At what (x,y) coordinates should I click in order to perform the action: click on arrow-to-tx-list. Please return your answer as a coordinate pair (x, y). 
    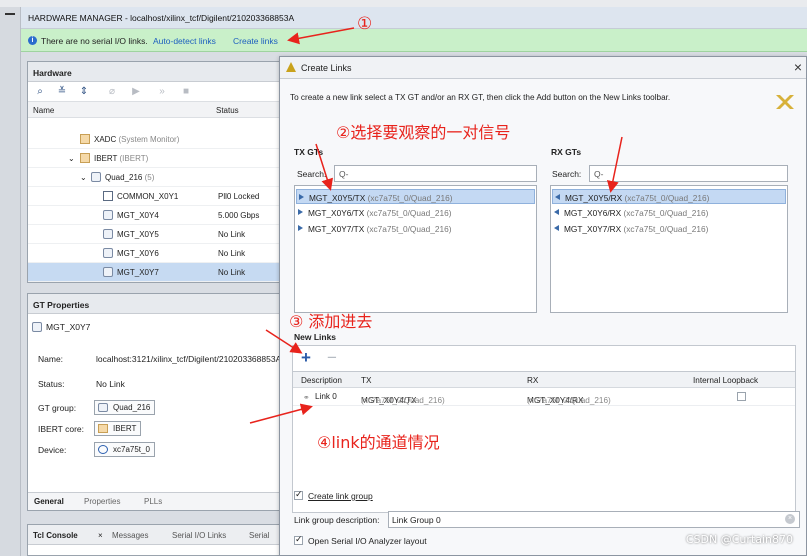
    Looking at the image, I should click on (324, 167).